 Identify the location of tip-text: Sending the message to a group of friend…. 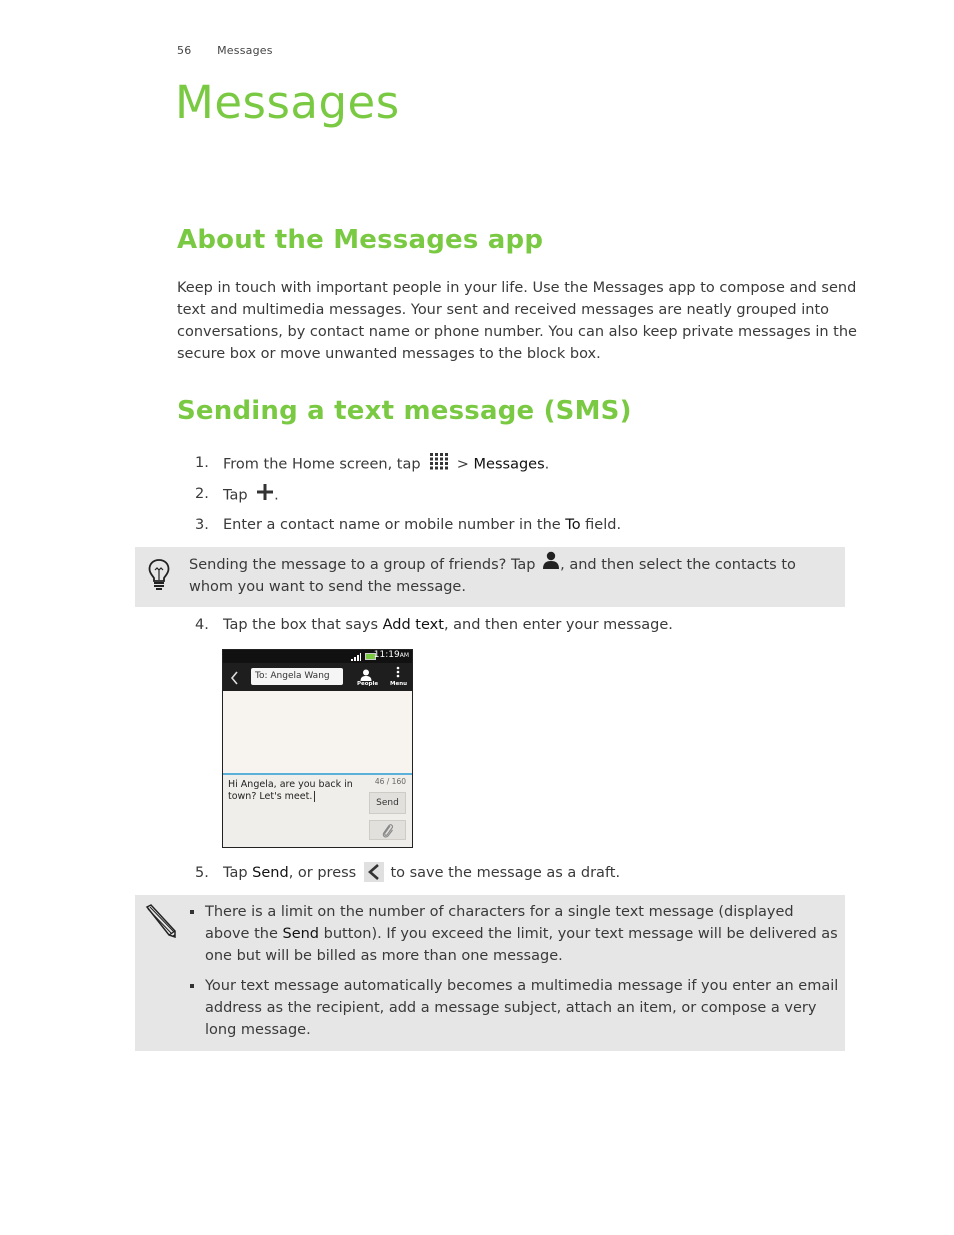
(514, 574).